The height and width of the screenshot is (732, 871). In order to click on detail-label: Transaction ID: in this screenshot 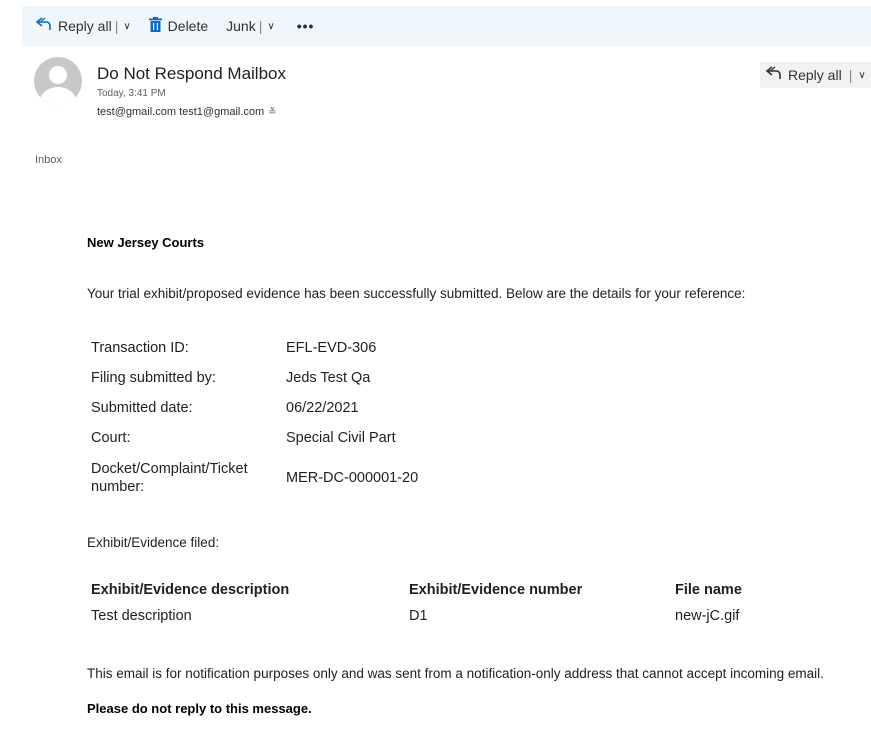, I will do `click(140, 348)`.